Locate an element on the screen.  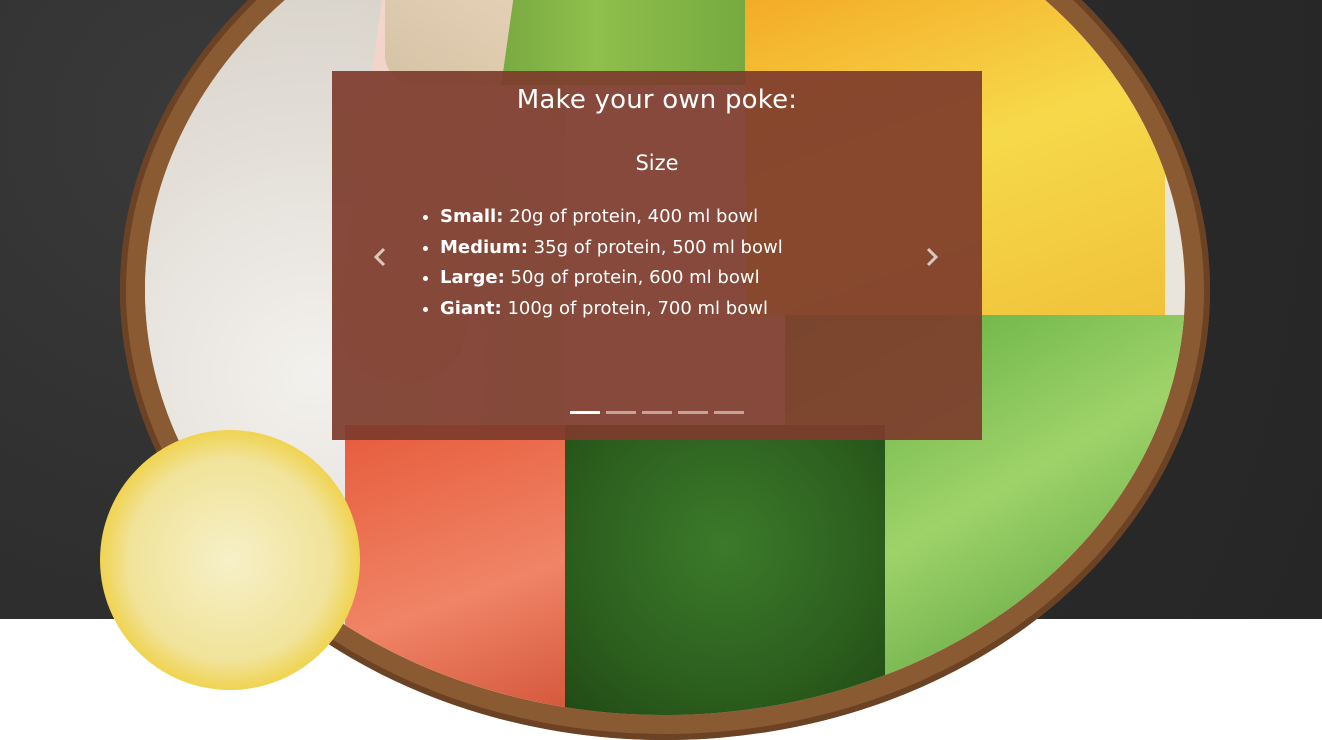
greens is located at coordinates (725, 570).